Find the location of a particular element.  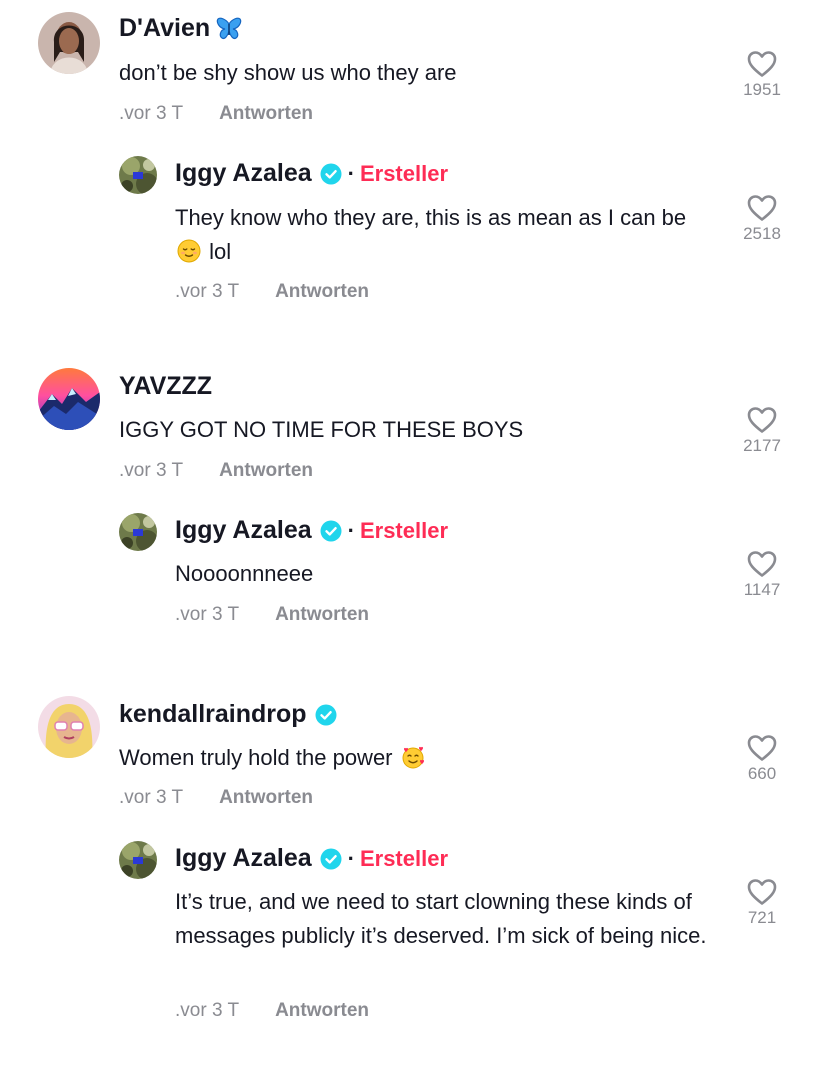

relieved-face-emoji-icon is located at coordinates (189, 251).